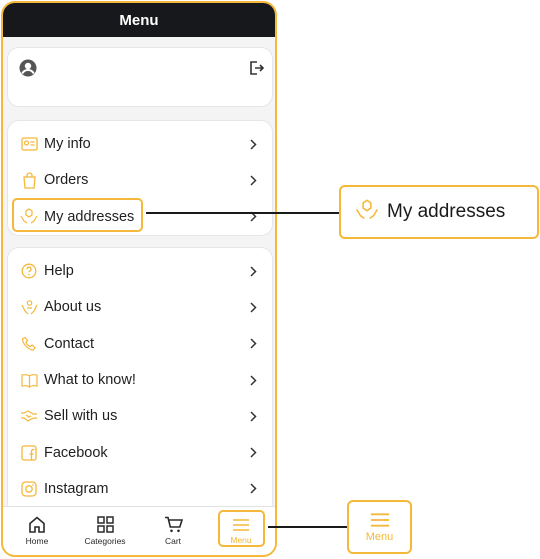 The height and width of the screenshot is (559, 540). I want to click on menu-item-my-addresses: My addresses, so click(140, 216).